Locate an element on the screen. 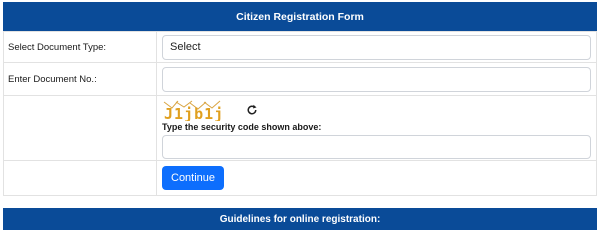  guidelines-header: Guidelines for online registration: is located at coordinates (300, 219).